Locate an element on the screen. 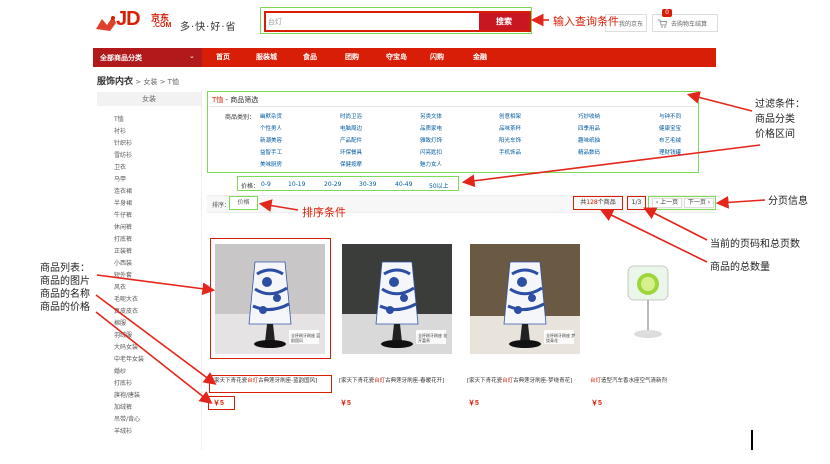  arrow-filter-price is located at coordinates (611, 166).